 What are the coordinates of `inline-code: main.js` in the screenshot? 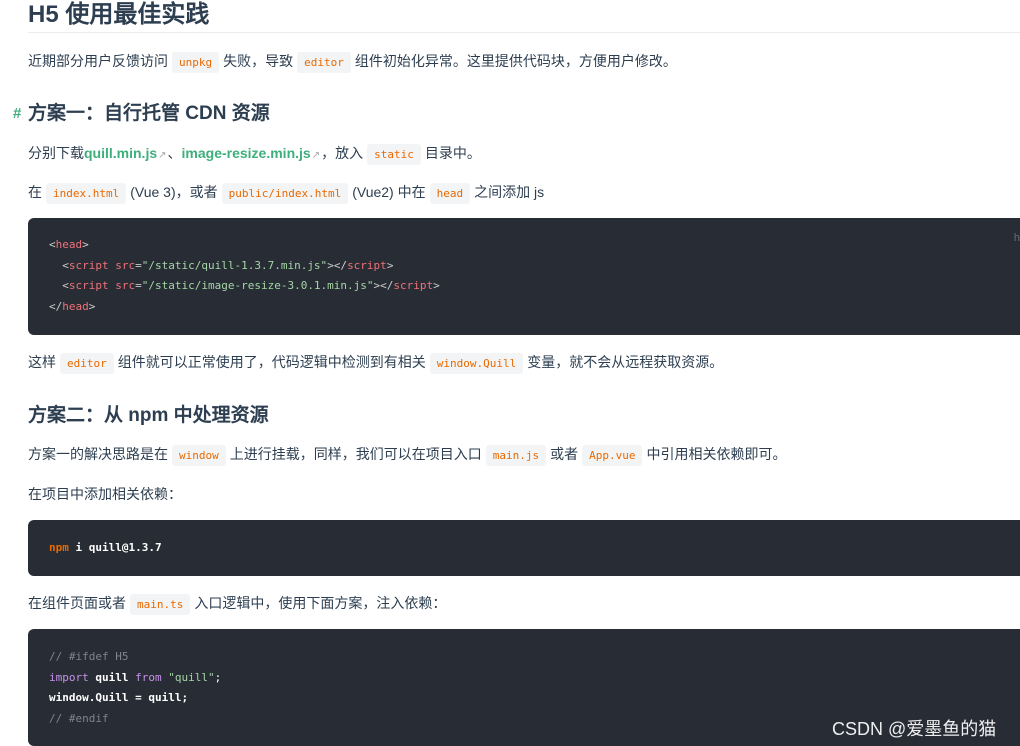 It's located at (516, 455).